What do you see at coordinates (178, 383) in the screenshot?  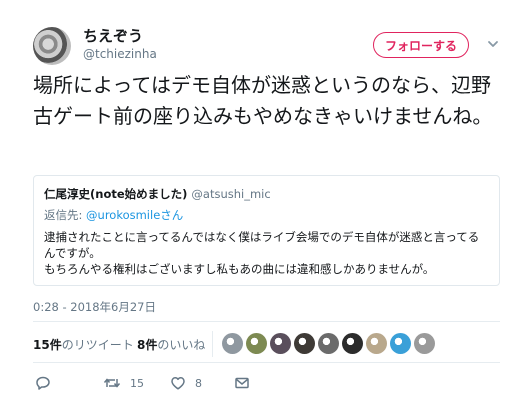 I see `heart-icon` at bounding box center [178, 383].